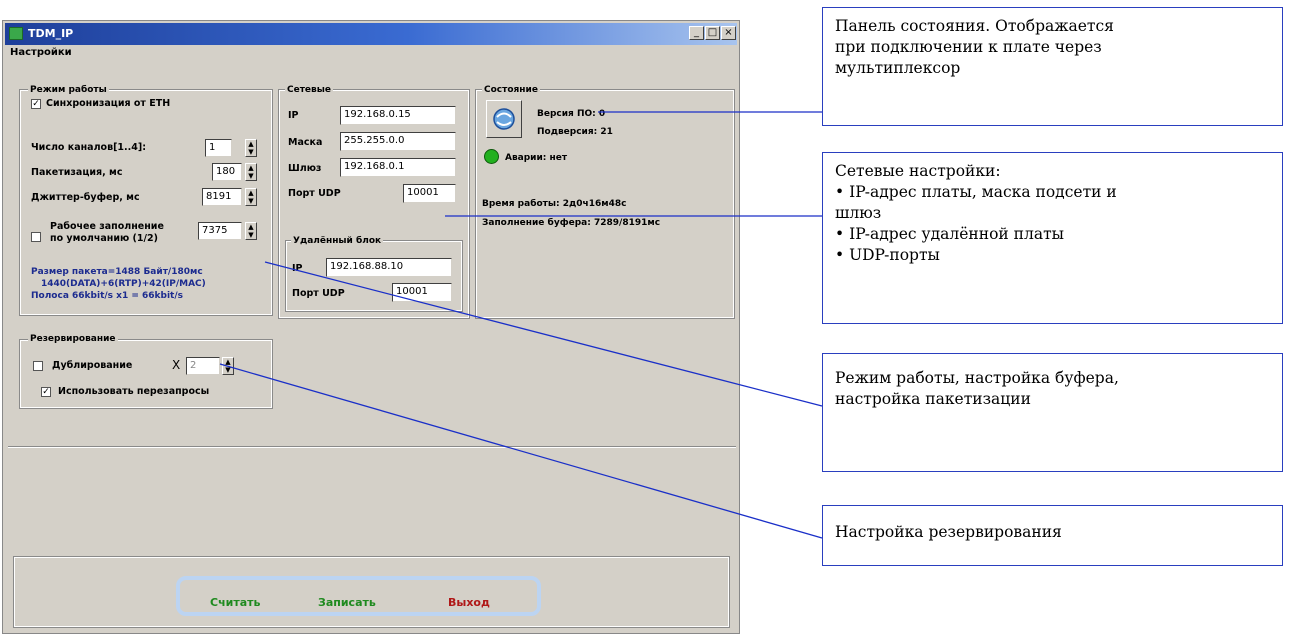 Image resolution: width=1289 pixels, height=634 pixels. What do you see at coordinates (521, 451) in the screenshot?
I see `leader-line-reserve` at bounding box center [521, 451].